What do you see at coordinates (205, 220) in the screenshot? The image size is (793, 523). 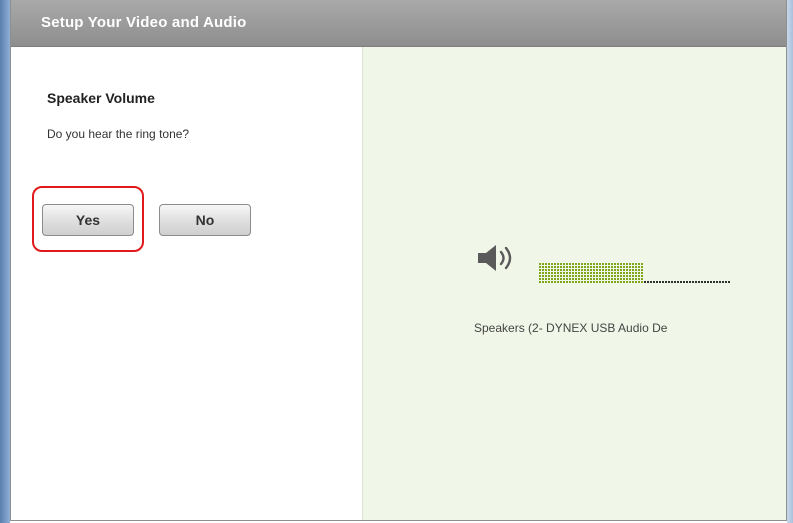 I see `no-button: No` at bounding box center [205, 220].